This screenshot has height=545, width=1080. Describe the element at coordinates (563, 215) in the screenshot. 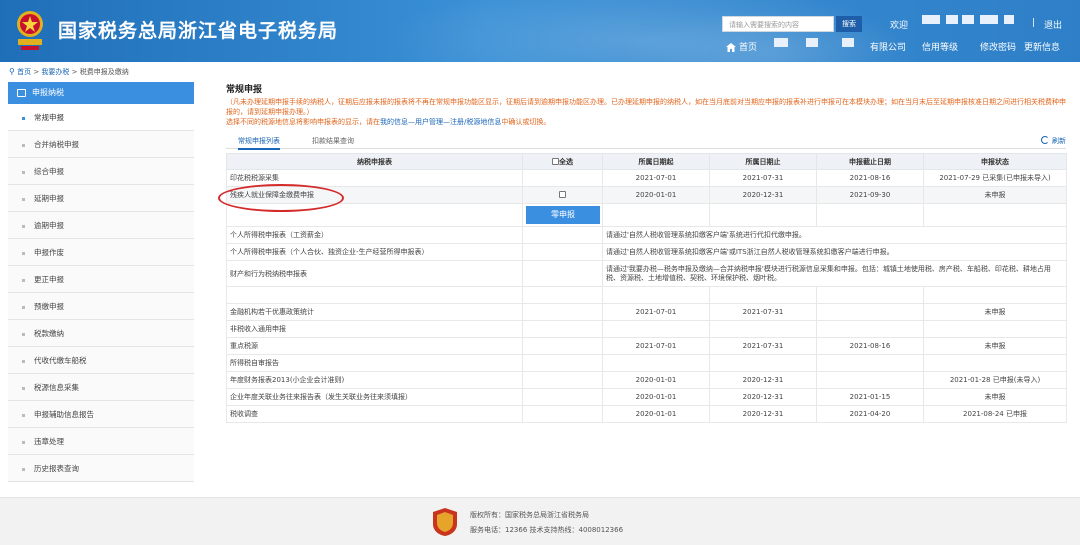

I see `zero-declaration-button: 零申报` at that location.